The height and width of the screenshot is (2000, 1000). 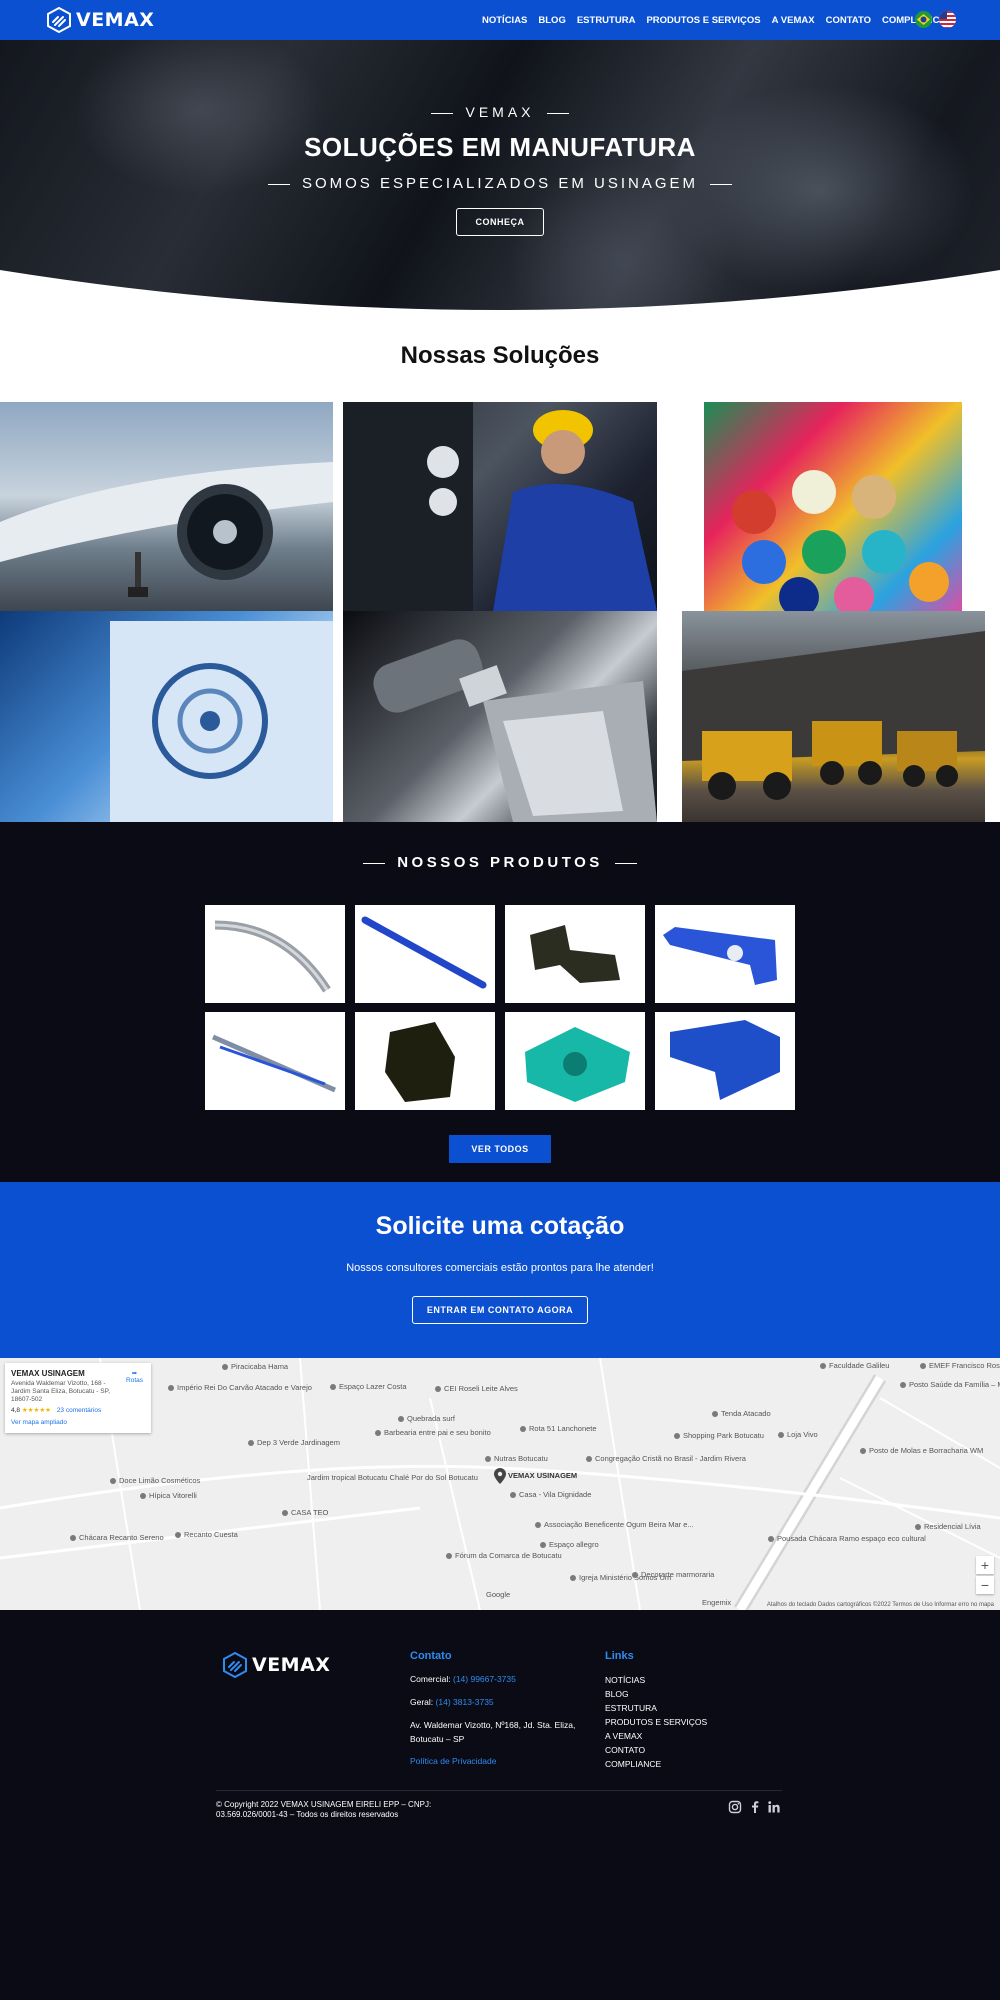 I want to click on map-label: Nutras Botucatu, so click(x=516, y=1458).